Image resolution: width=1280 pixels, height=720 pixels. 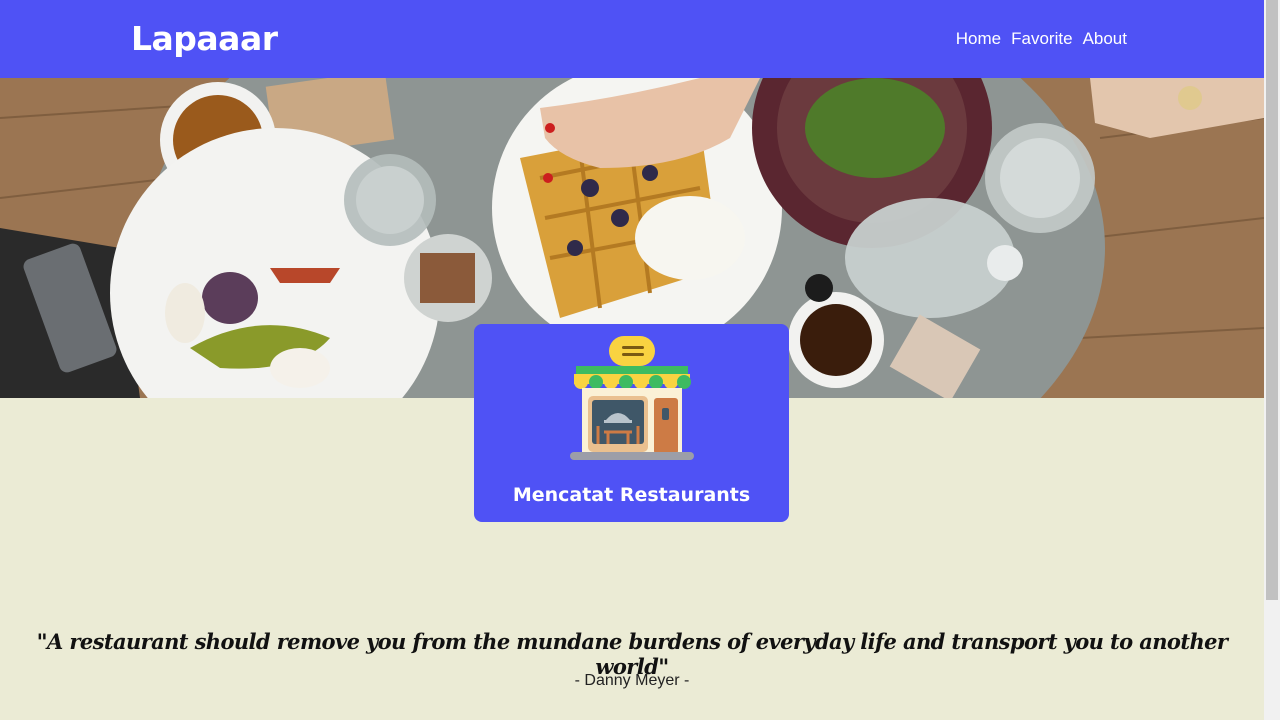 What do you see at coordinates (632, 39) in the screenshot?
I see `navbar: Lapaaar Home Favorite About` at bounding box center [632, 39].